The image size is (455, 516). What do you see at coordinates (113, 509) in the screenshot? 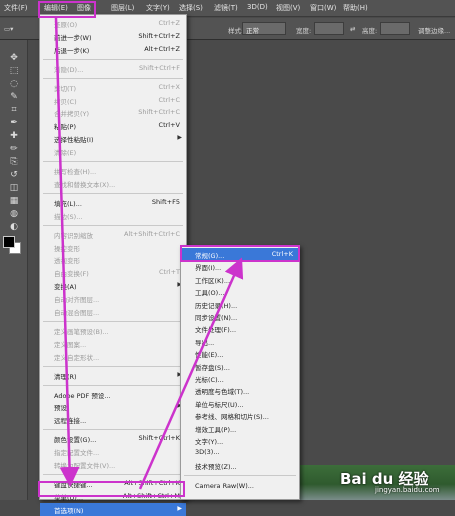
I see `menu-item: 首选项(N) ▶` at bounding box center [113, 509].